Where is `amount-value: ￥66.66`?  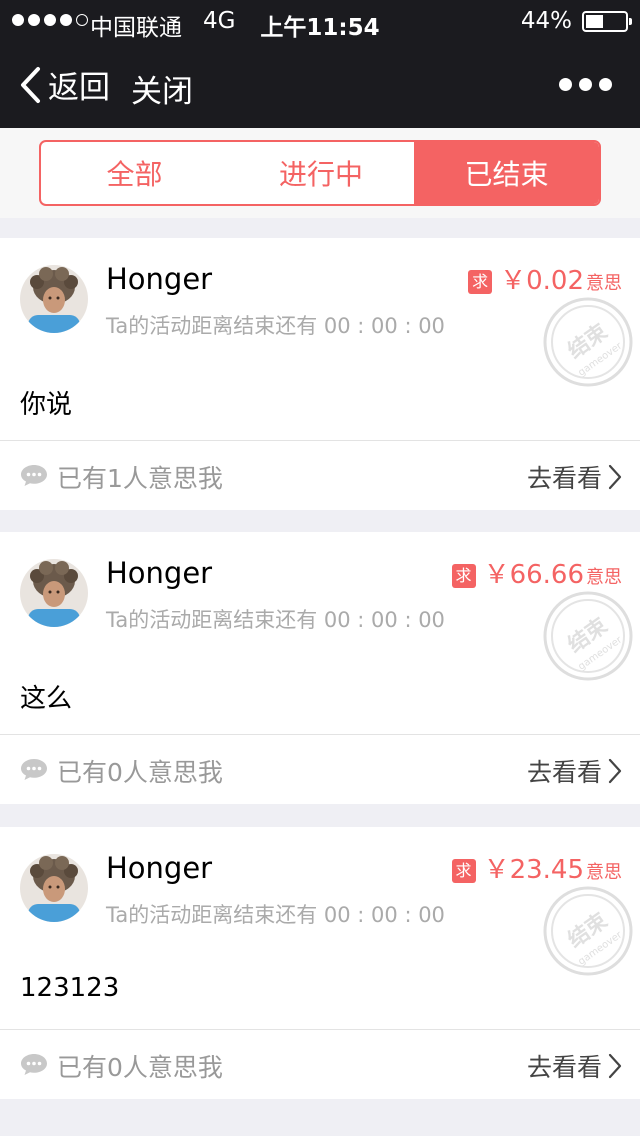 amount-value: ￥66.66 is located at coordinates (533, 575).